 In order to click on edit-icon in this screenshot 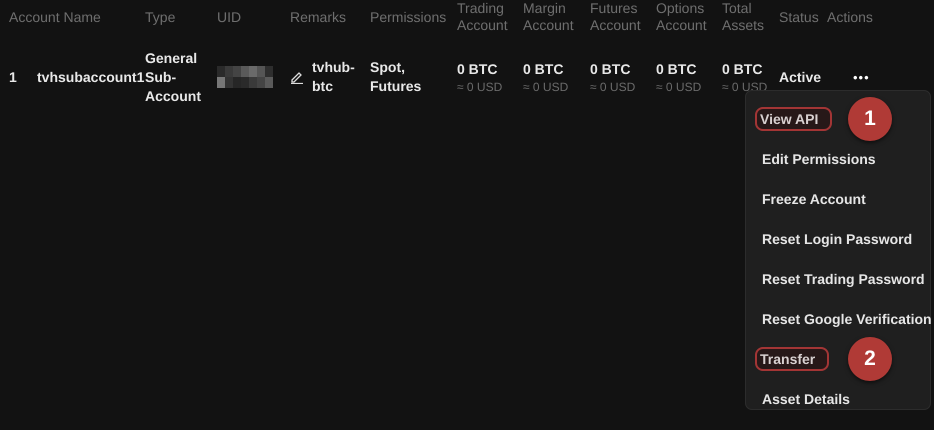, I will do `click(297, 77)`.